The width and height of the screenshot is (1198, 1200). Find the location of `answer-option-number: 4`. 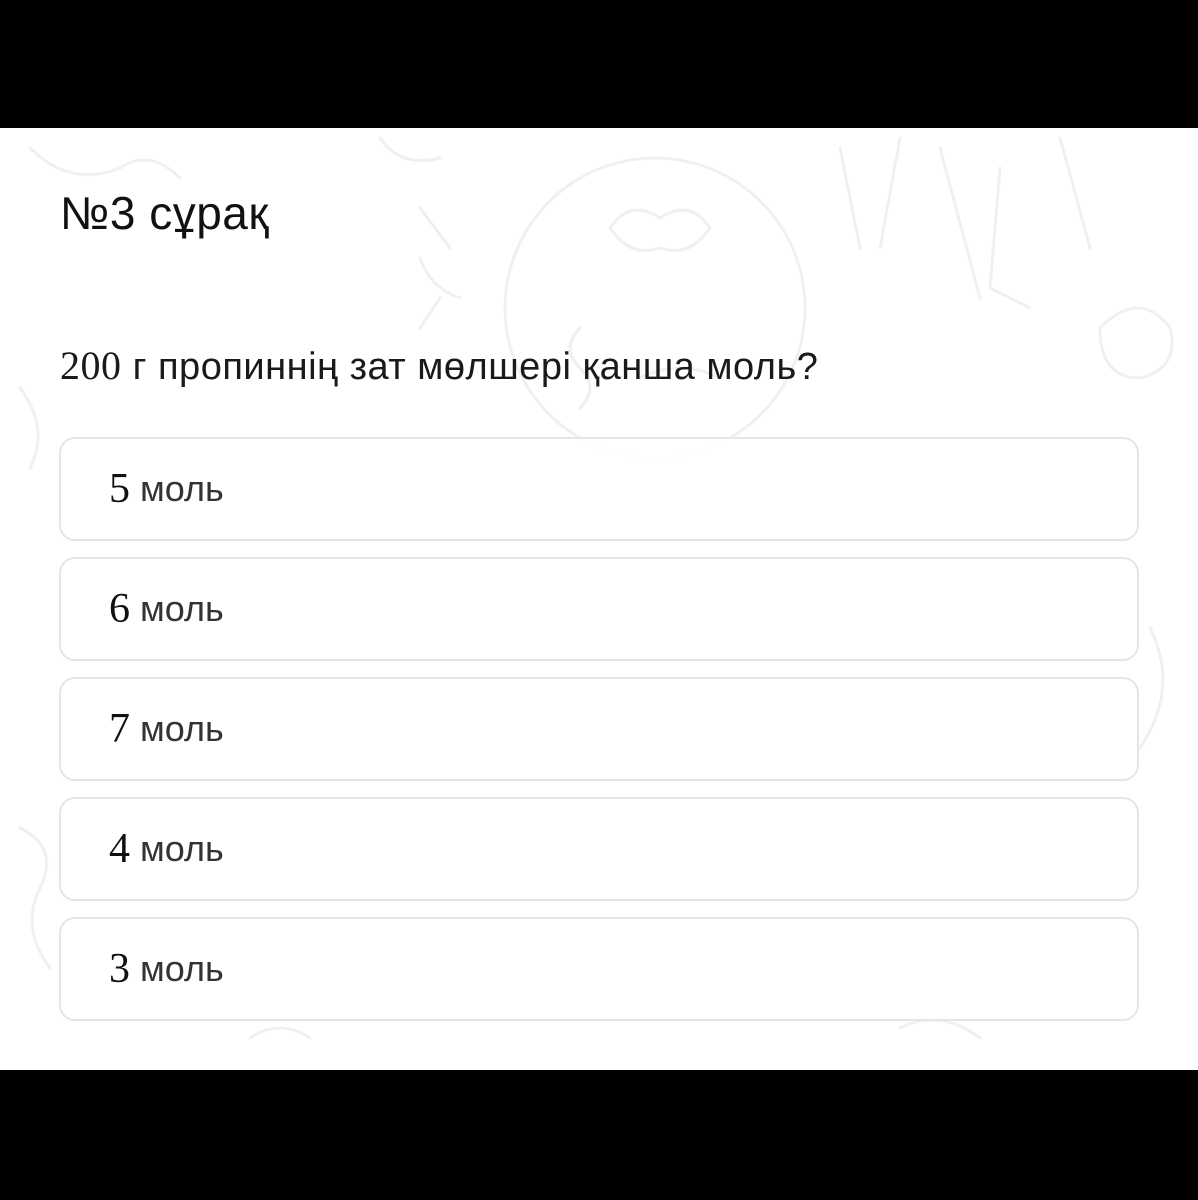

answer-option-number: 4 is located at coordinates (119, 849).